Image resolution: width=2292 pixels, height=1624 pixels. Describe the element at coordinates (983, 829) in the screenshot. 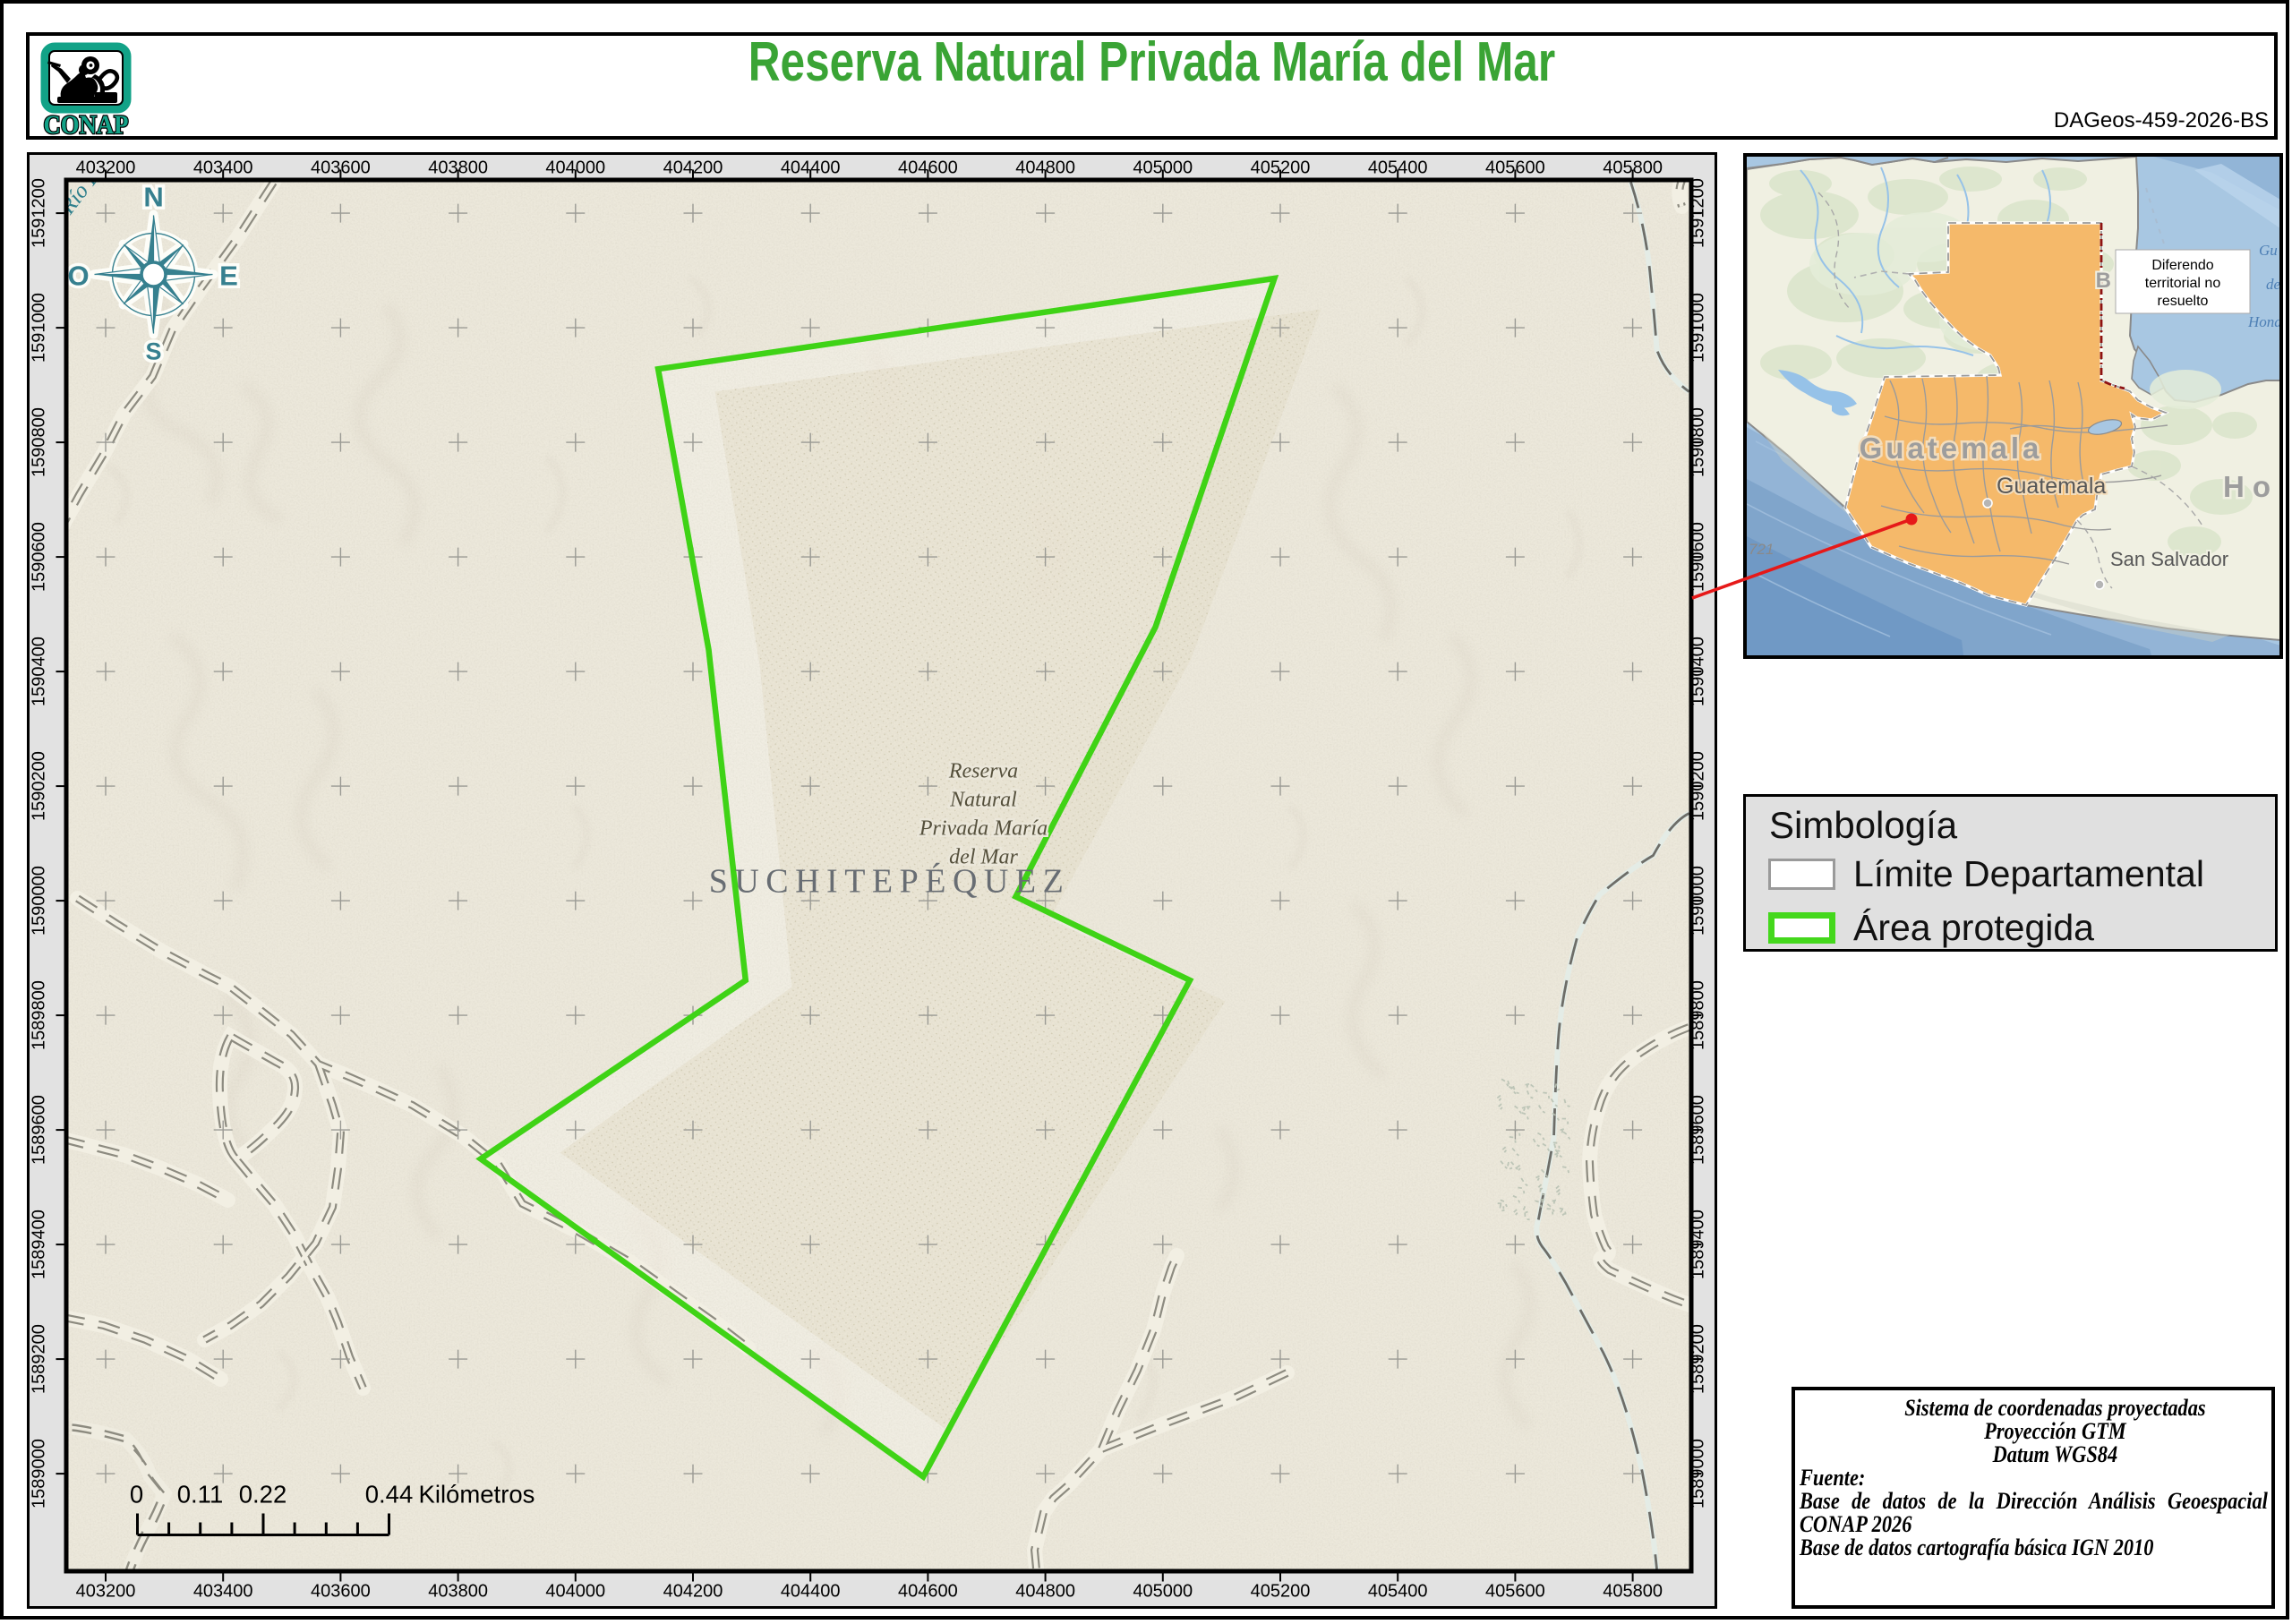

I see `svg-text: Privada María` at that location.